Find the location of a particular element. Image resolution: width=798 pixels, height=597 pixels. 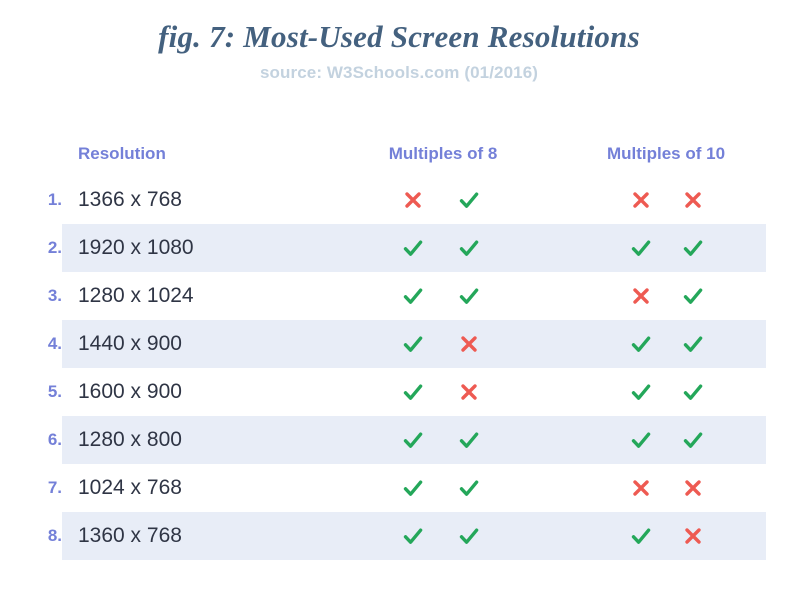

column-header-multiples-of-8: Multiples of 8 is located at coordinates (443, 153).